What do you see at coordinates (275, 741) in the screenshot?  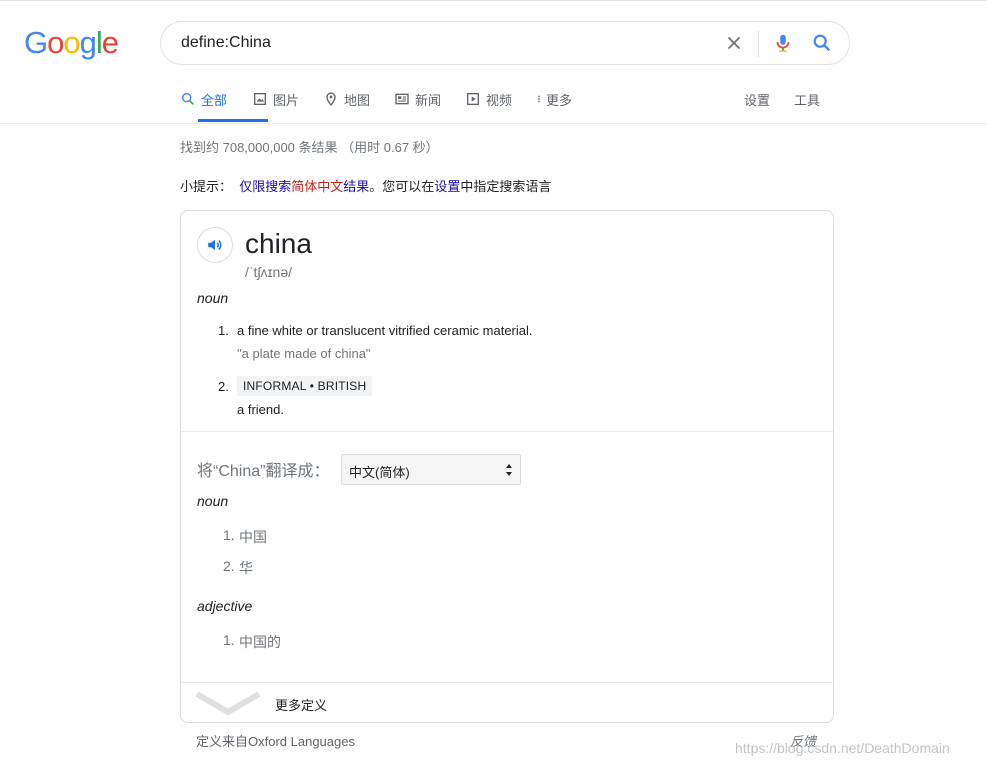 I see `definition-source: 定义来自Oxford Languages` at bounding box center [275, 741].